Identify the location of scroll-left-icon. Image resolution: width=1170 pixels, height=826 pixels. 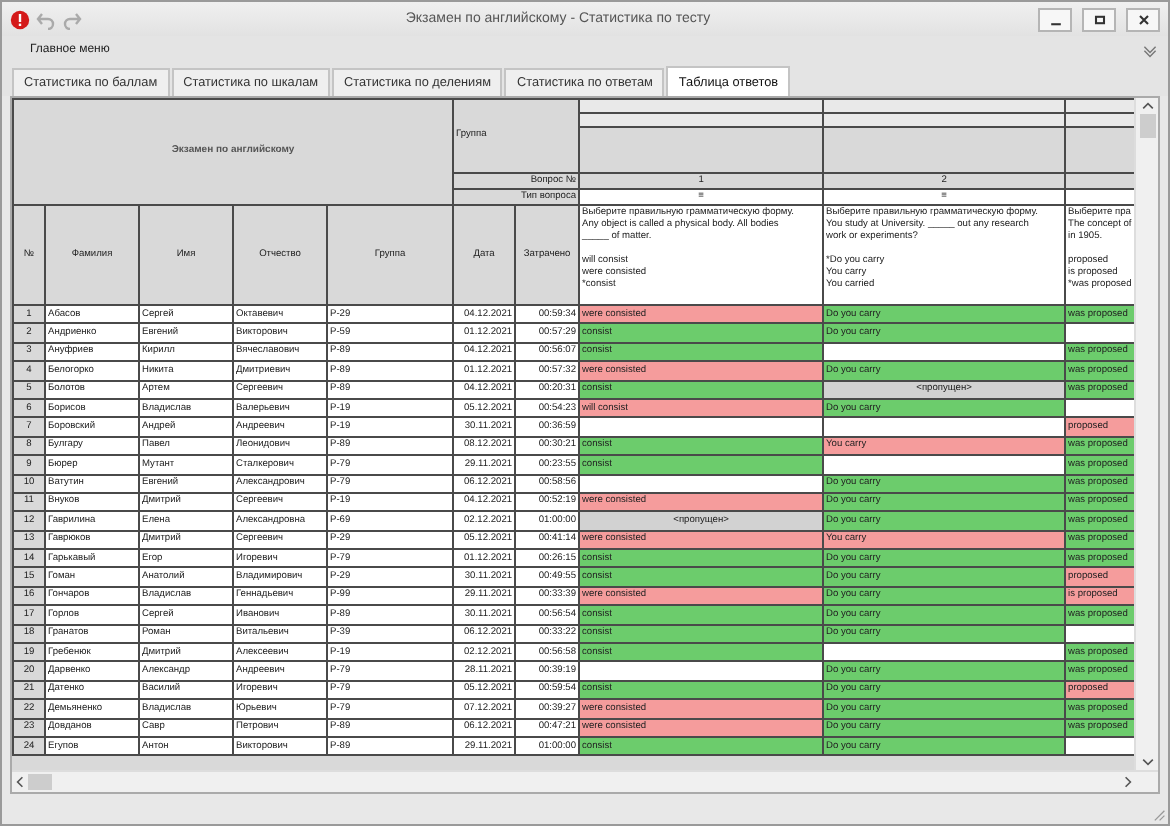
(20, 782).